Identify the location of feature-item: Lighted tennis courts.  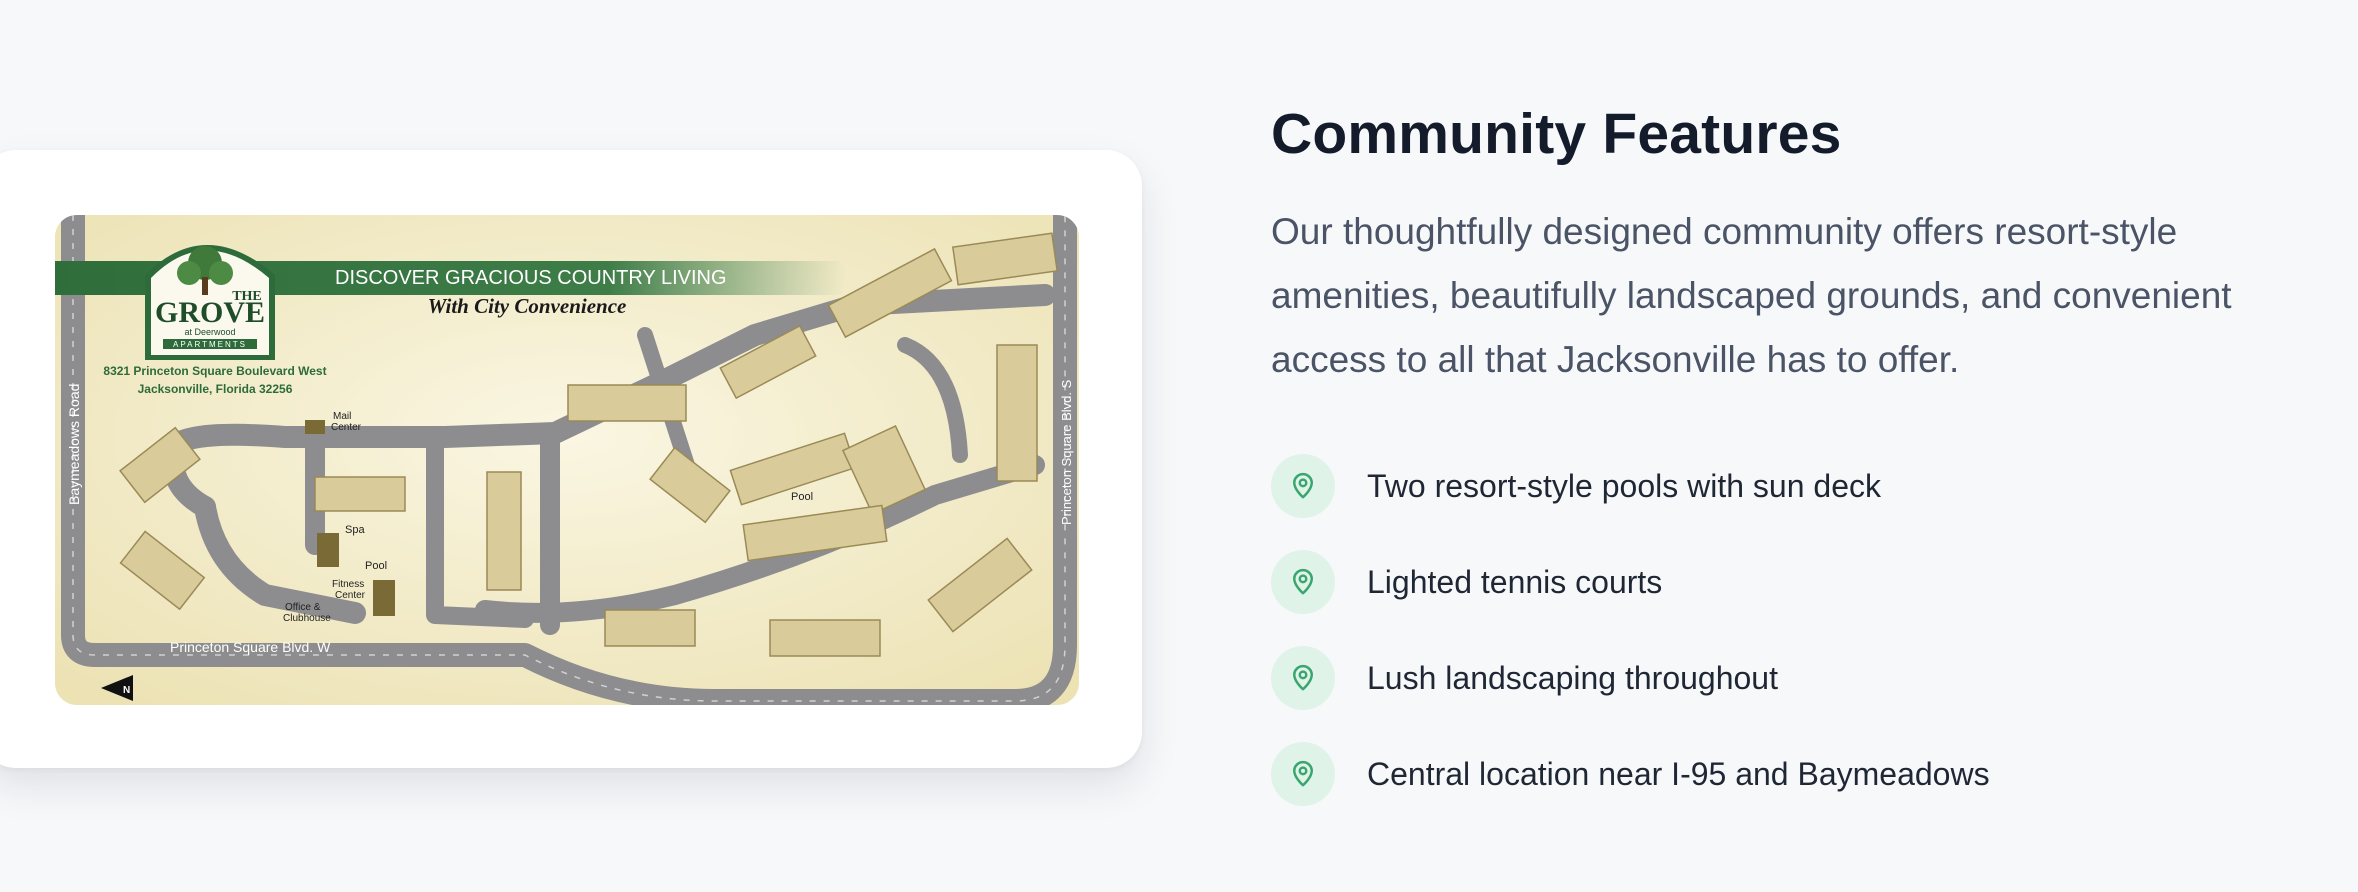
(1791, 582).